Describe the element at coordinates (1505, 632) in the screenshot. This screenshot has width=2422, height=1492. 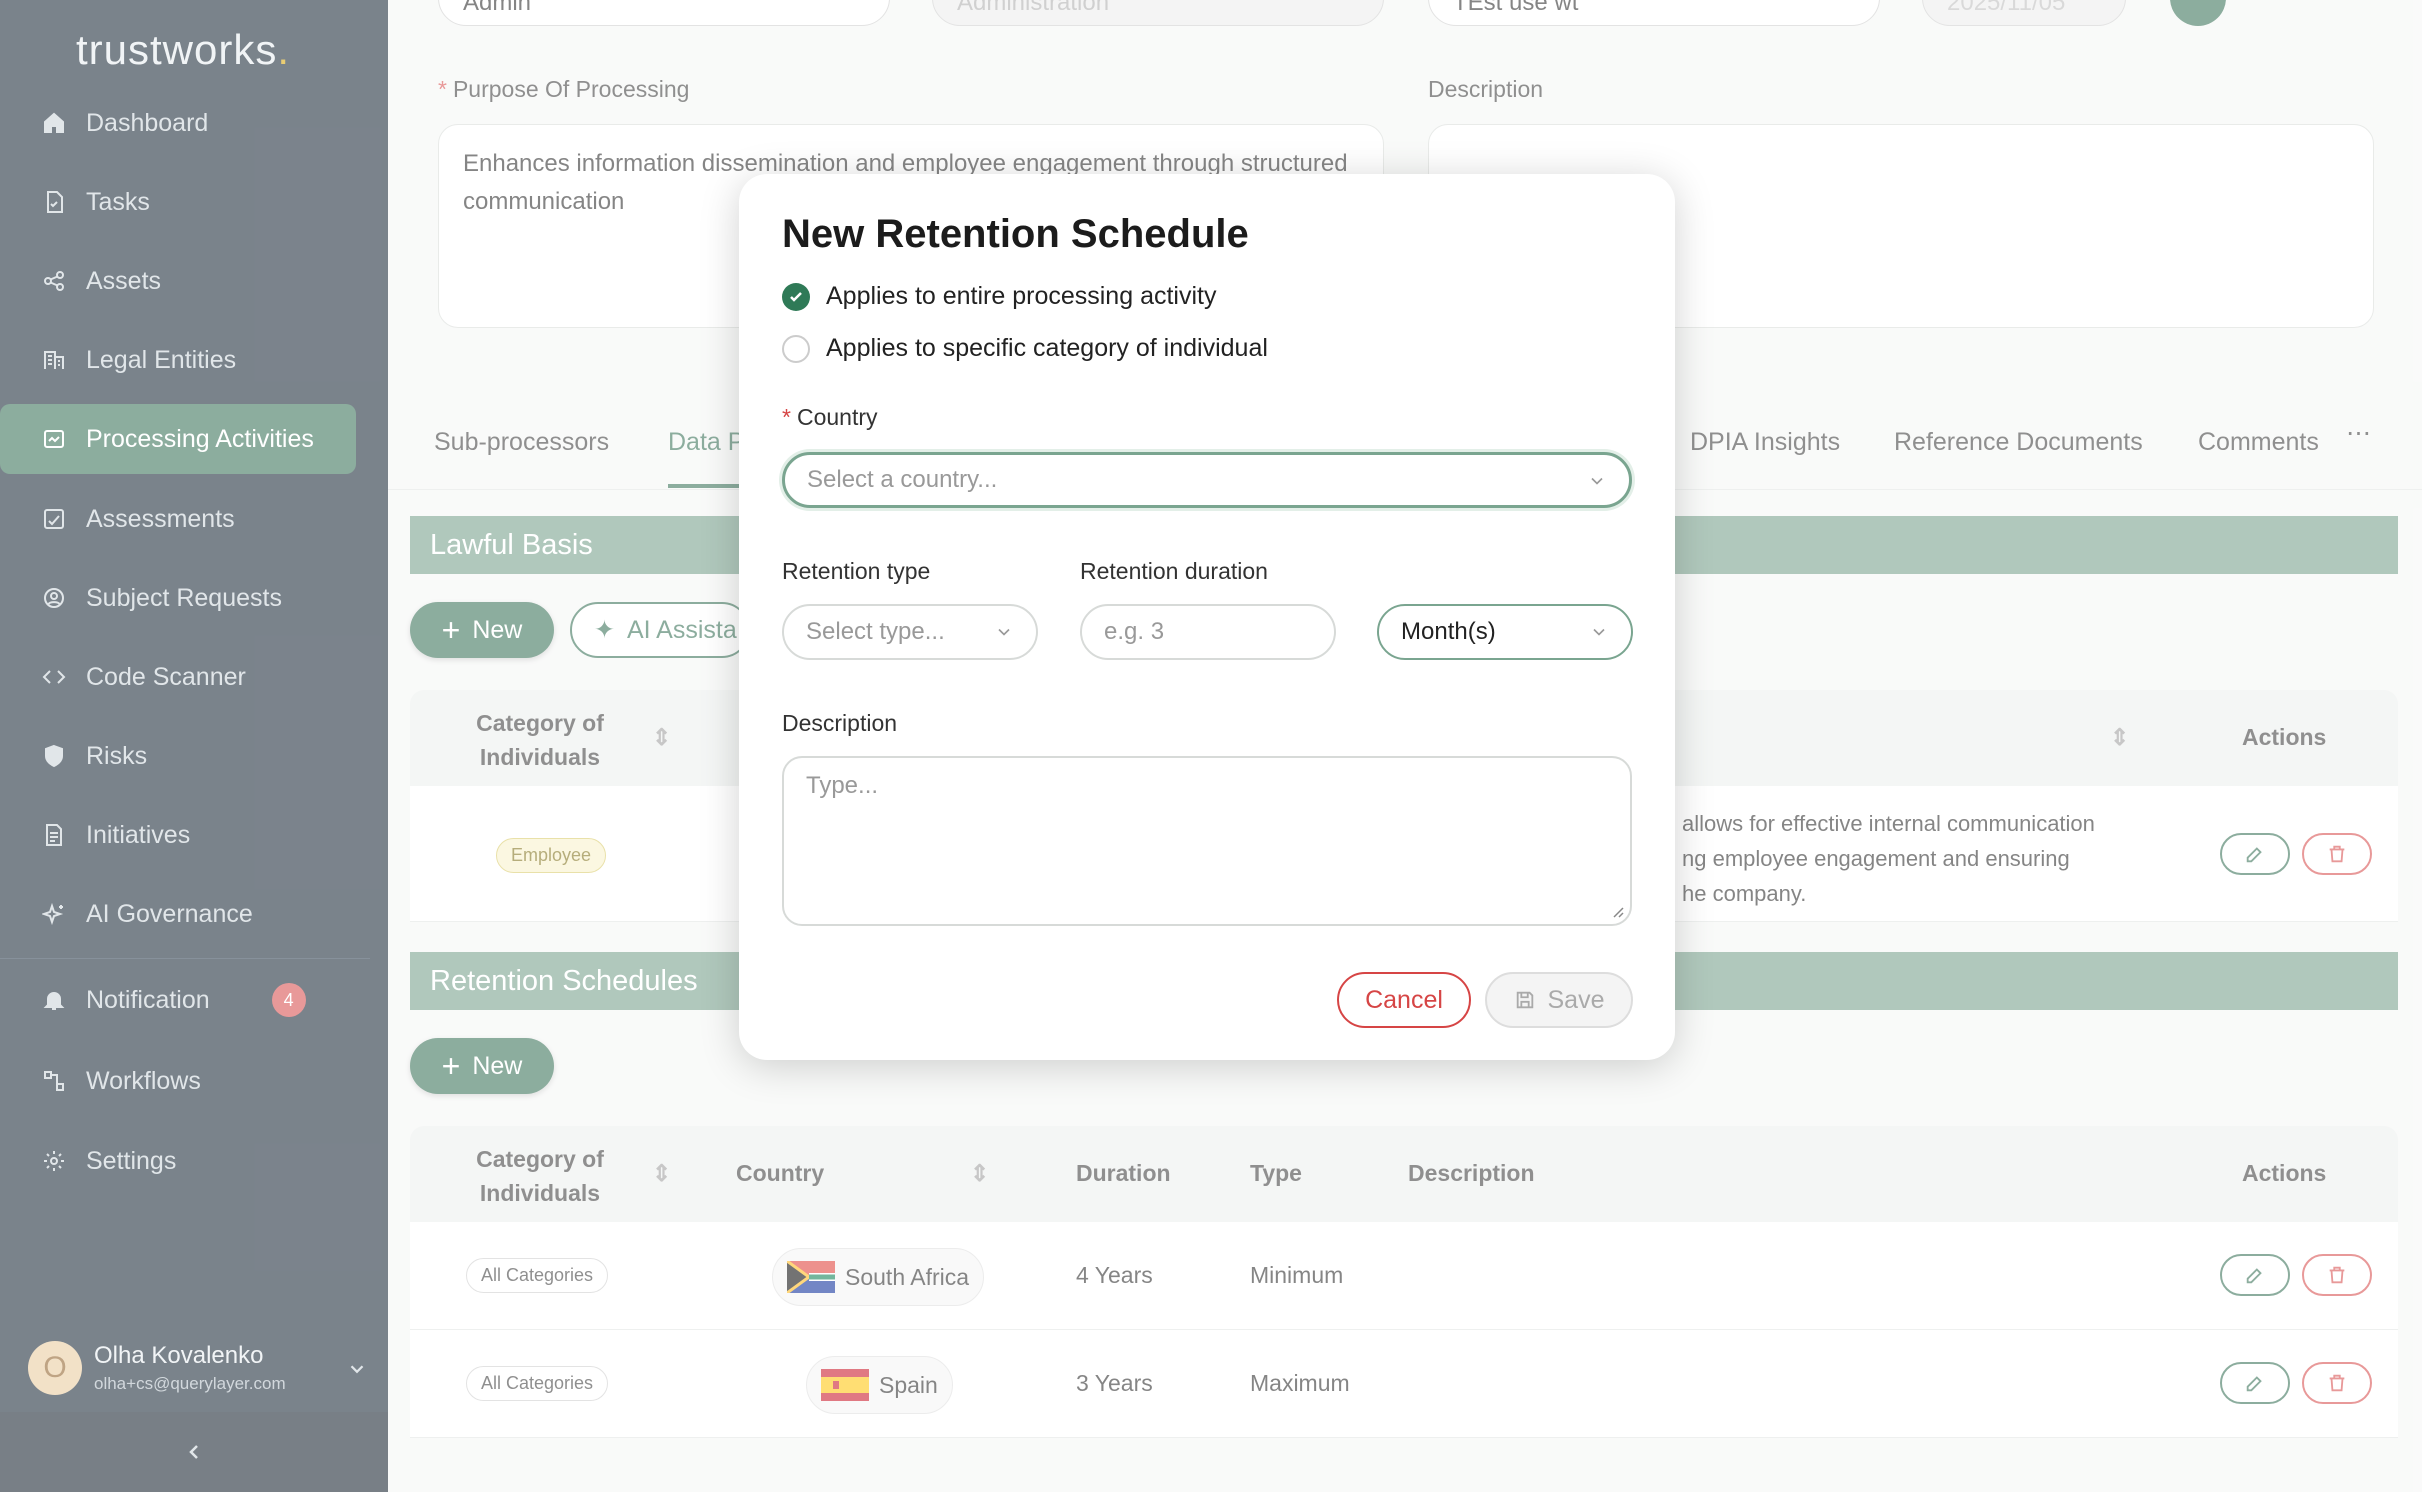
I see `duration-unit-select: Month(s)` at that location.